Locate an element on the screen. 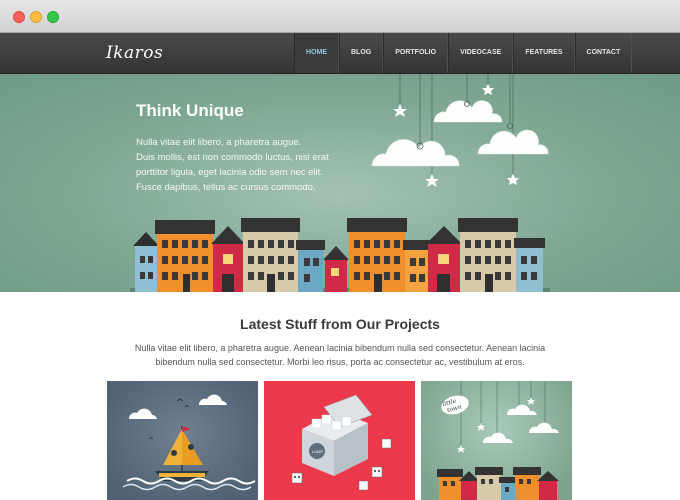  site-logo: Ikaros is located at coordinates (134, 53).